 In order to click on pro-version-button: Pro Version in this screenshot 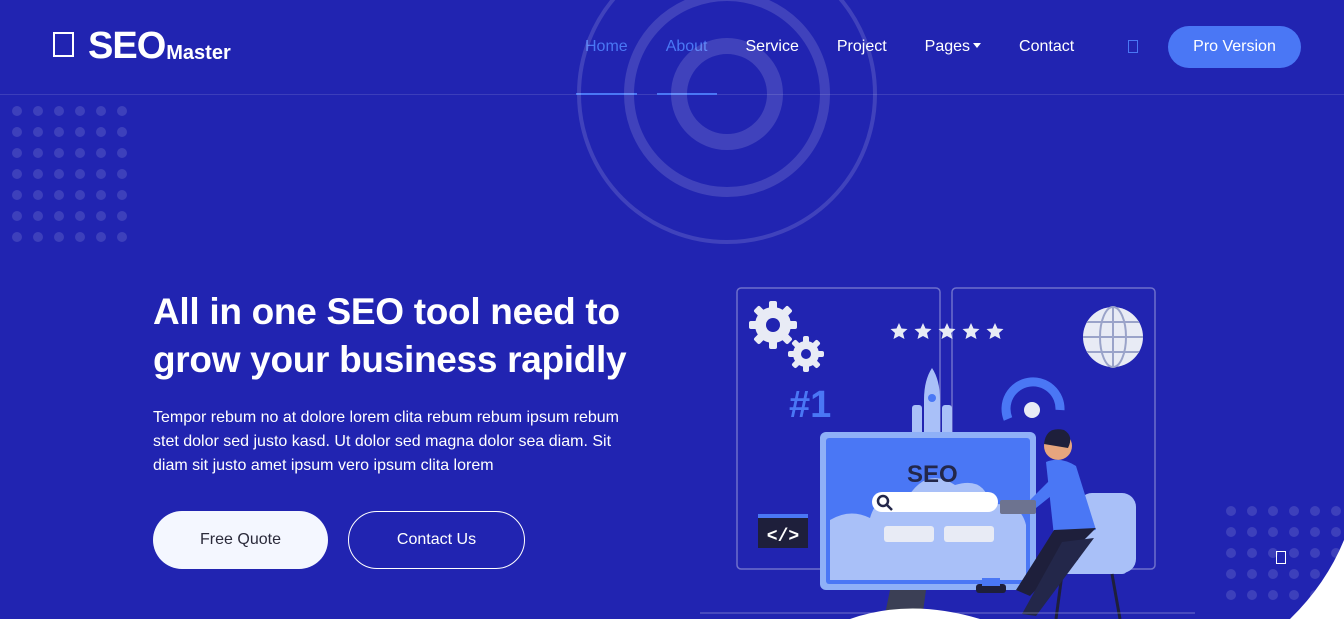, I will do `click(1234, 47)`.